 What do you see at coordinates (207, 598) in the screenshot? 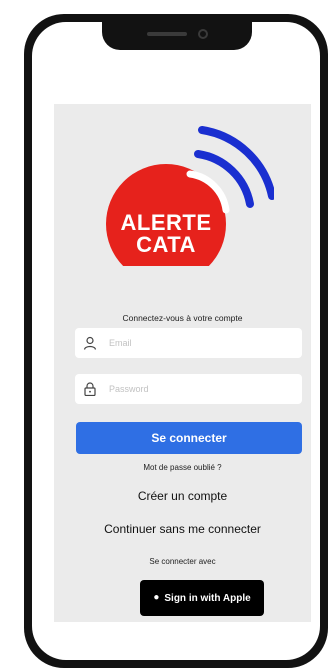
I see `apple-button-label: Sign in with Apple` at bounding box center [207, 598].